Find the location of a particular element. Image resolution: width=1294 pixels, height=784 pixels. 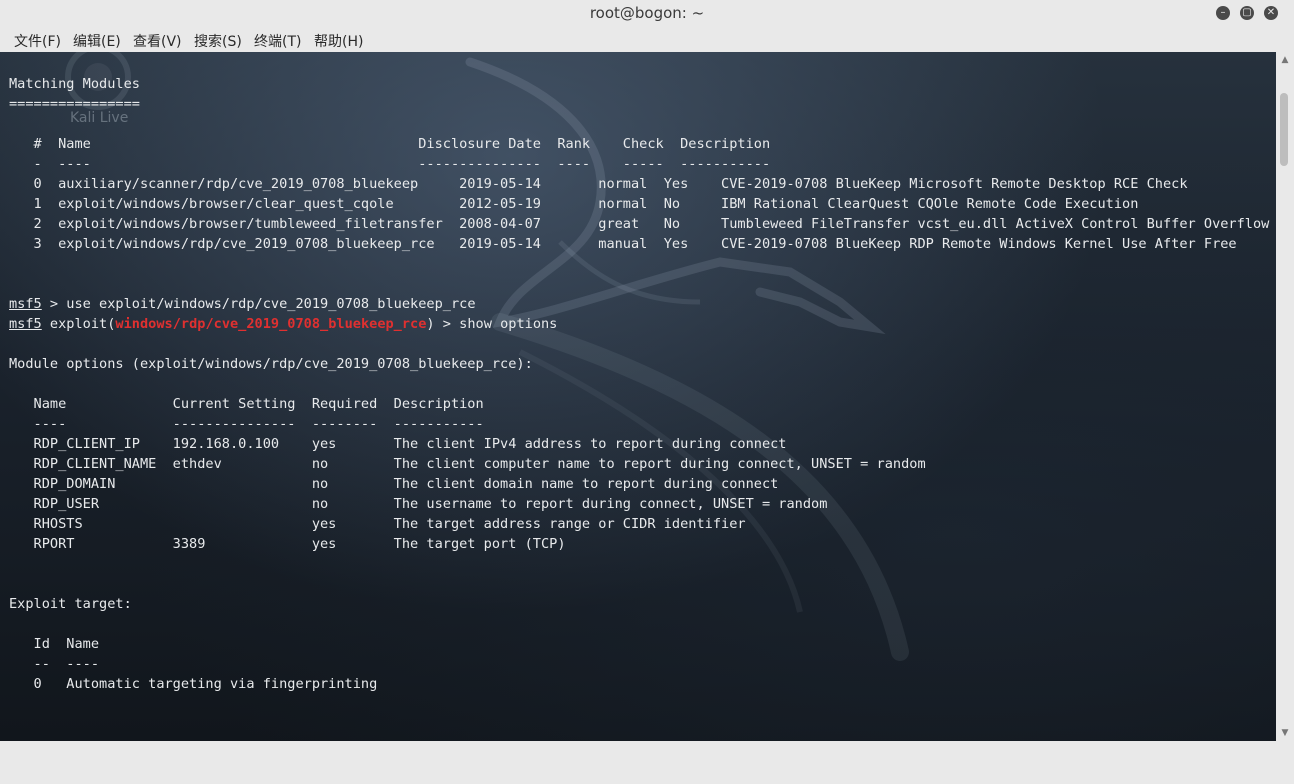

terminal-line: Matching Modules is located at coordinates (74, 84).